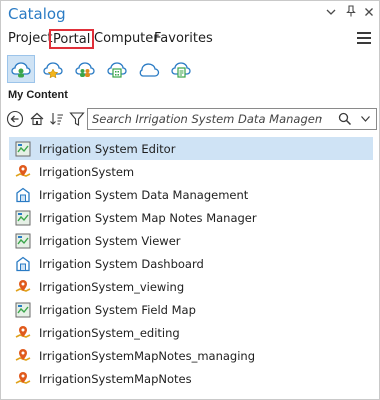 Image resolution: width=380 pixels, height=400 pixels. I want to click on list-item-label: Irrigation System Data Management, so click(144, 194).